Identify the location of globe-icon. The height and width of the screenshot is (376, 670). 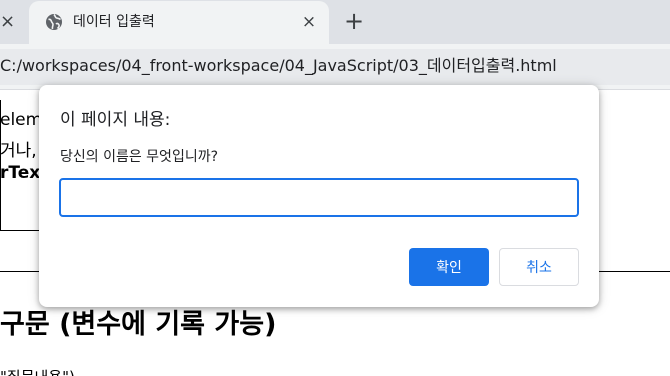
(54, 21).